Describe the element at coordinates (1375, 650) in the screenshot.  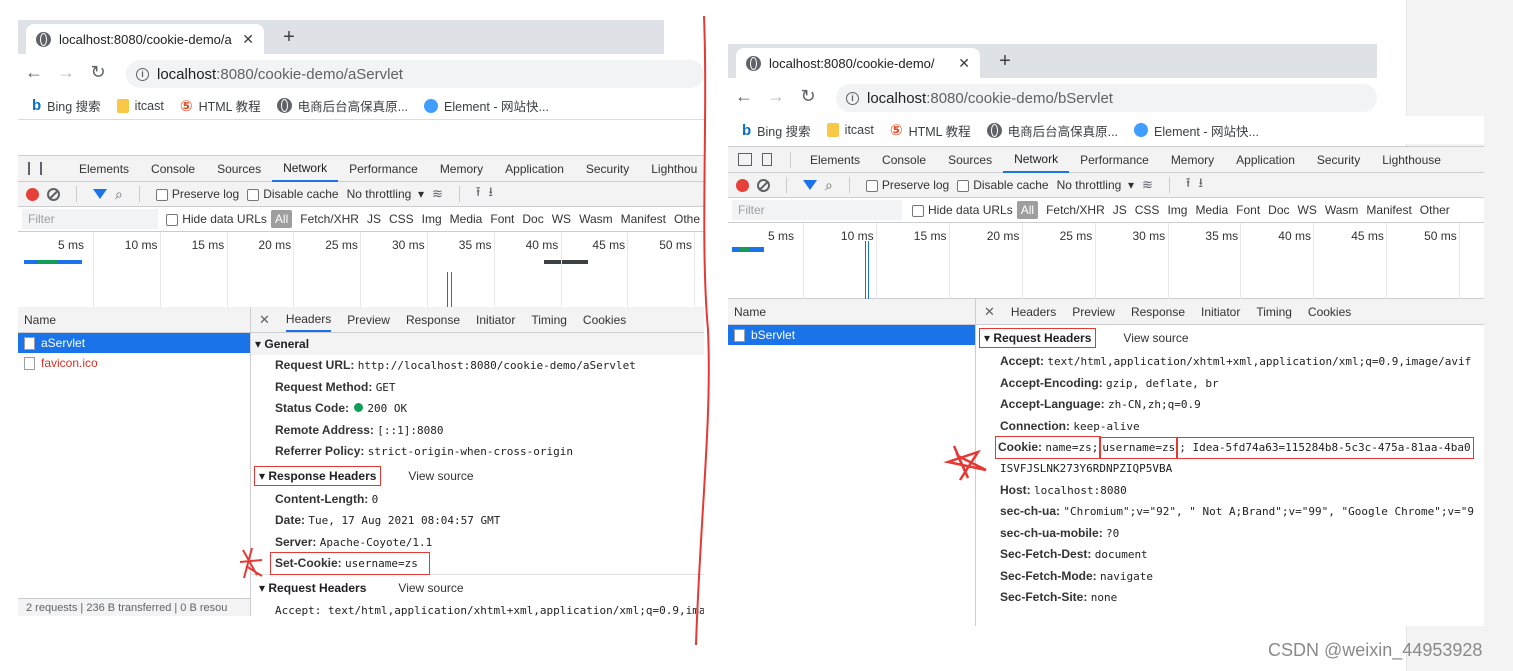
I see `watermark: CSDN @weixin_44953928` at that location.